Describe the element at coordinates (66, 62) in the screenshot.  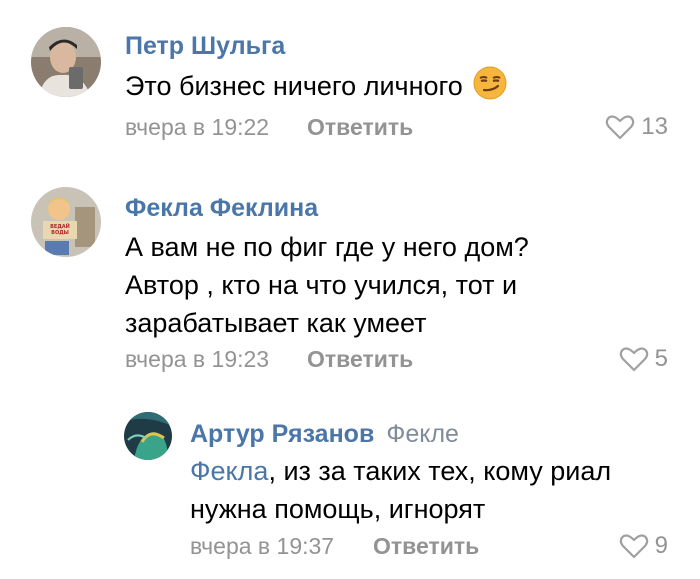
I see `avatar-petr` at that location.